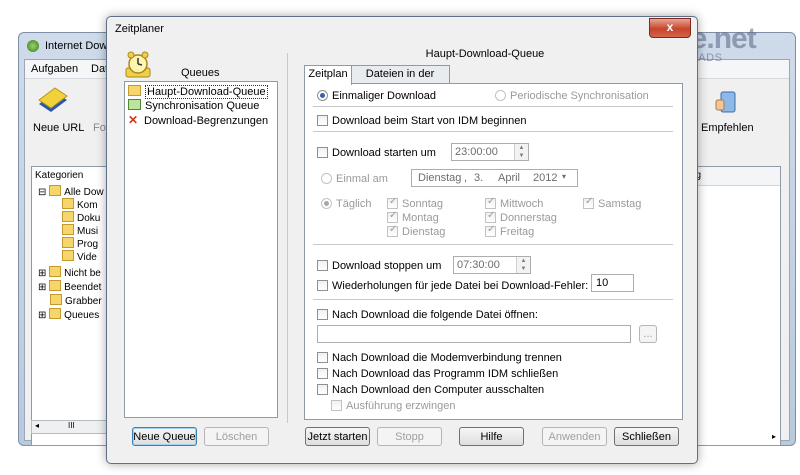 Image resolution: width=800 pixels, height=475 pixels. Describe the element at coordinates (79, 256) in the screenshot. I see `category-row: Vide` at that location.